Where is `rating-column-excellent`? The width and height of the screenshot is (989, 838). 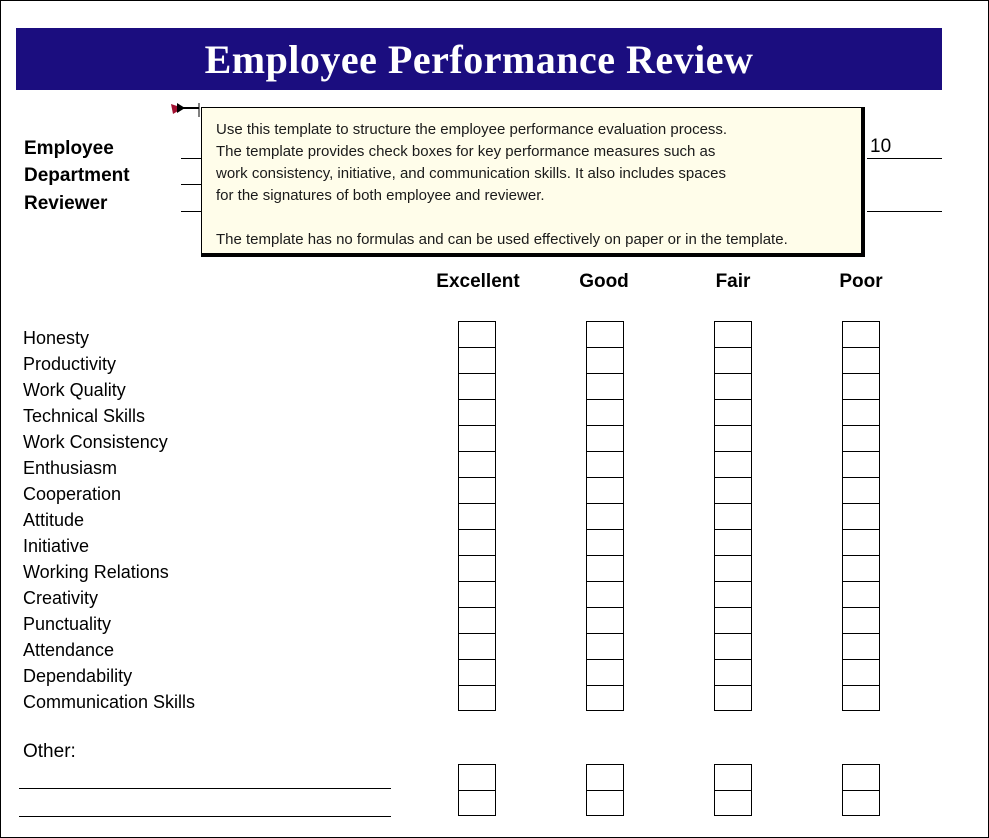 rating-column-excellent is located at coordinates (477, 516).